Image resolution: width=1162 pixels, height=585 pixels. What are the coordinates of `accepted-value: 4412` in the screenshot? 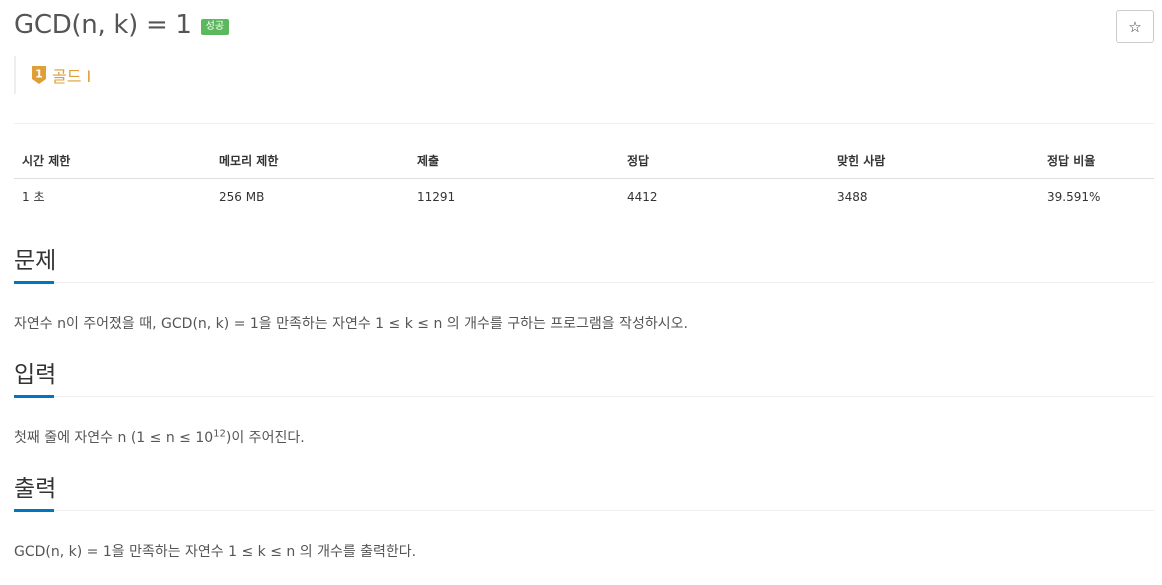 It's located at (724, 197).